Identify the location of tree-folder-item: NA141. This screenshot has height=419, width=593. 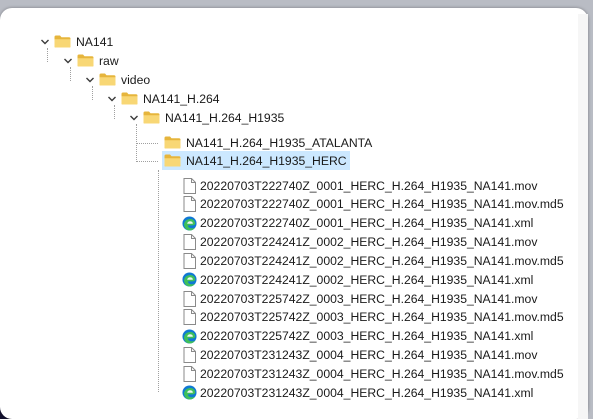
(76, 41).